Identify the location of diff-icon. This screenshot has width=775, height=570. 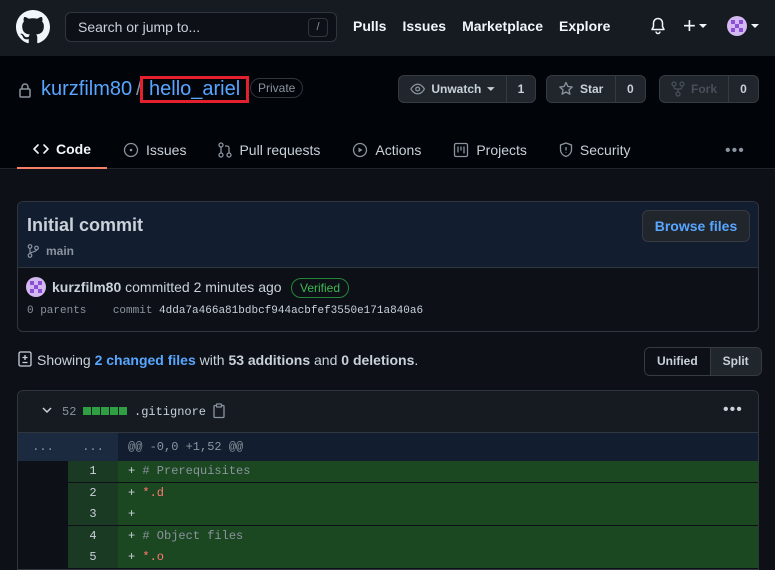
(25, 359).